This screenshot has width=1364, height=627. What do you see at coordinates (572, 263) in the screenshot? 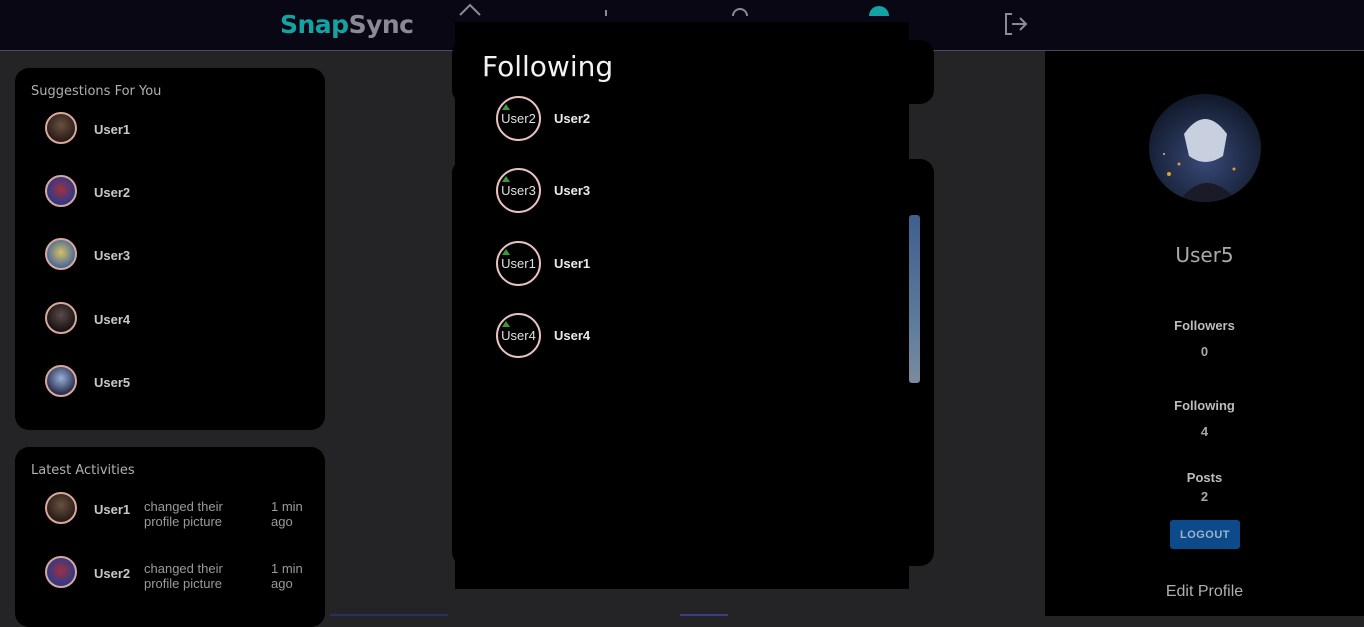
I see `following-username: User1` at bounding box center [572, 263].